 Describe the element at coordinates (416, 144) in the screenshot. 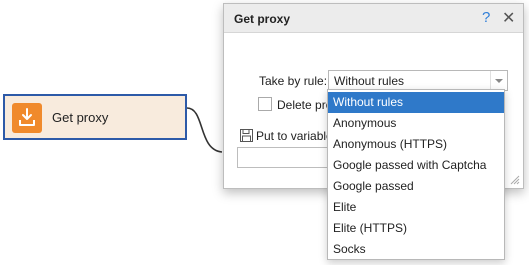

I see `option-anonymous-https: Anonymous (HTTPS)` at that location.